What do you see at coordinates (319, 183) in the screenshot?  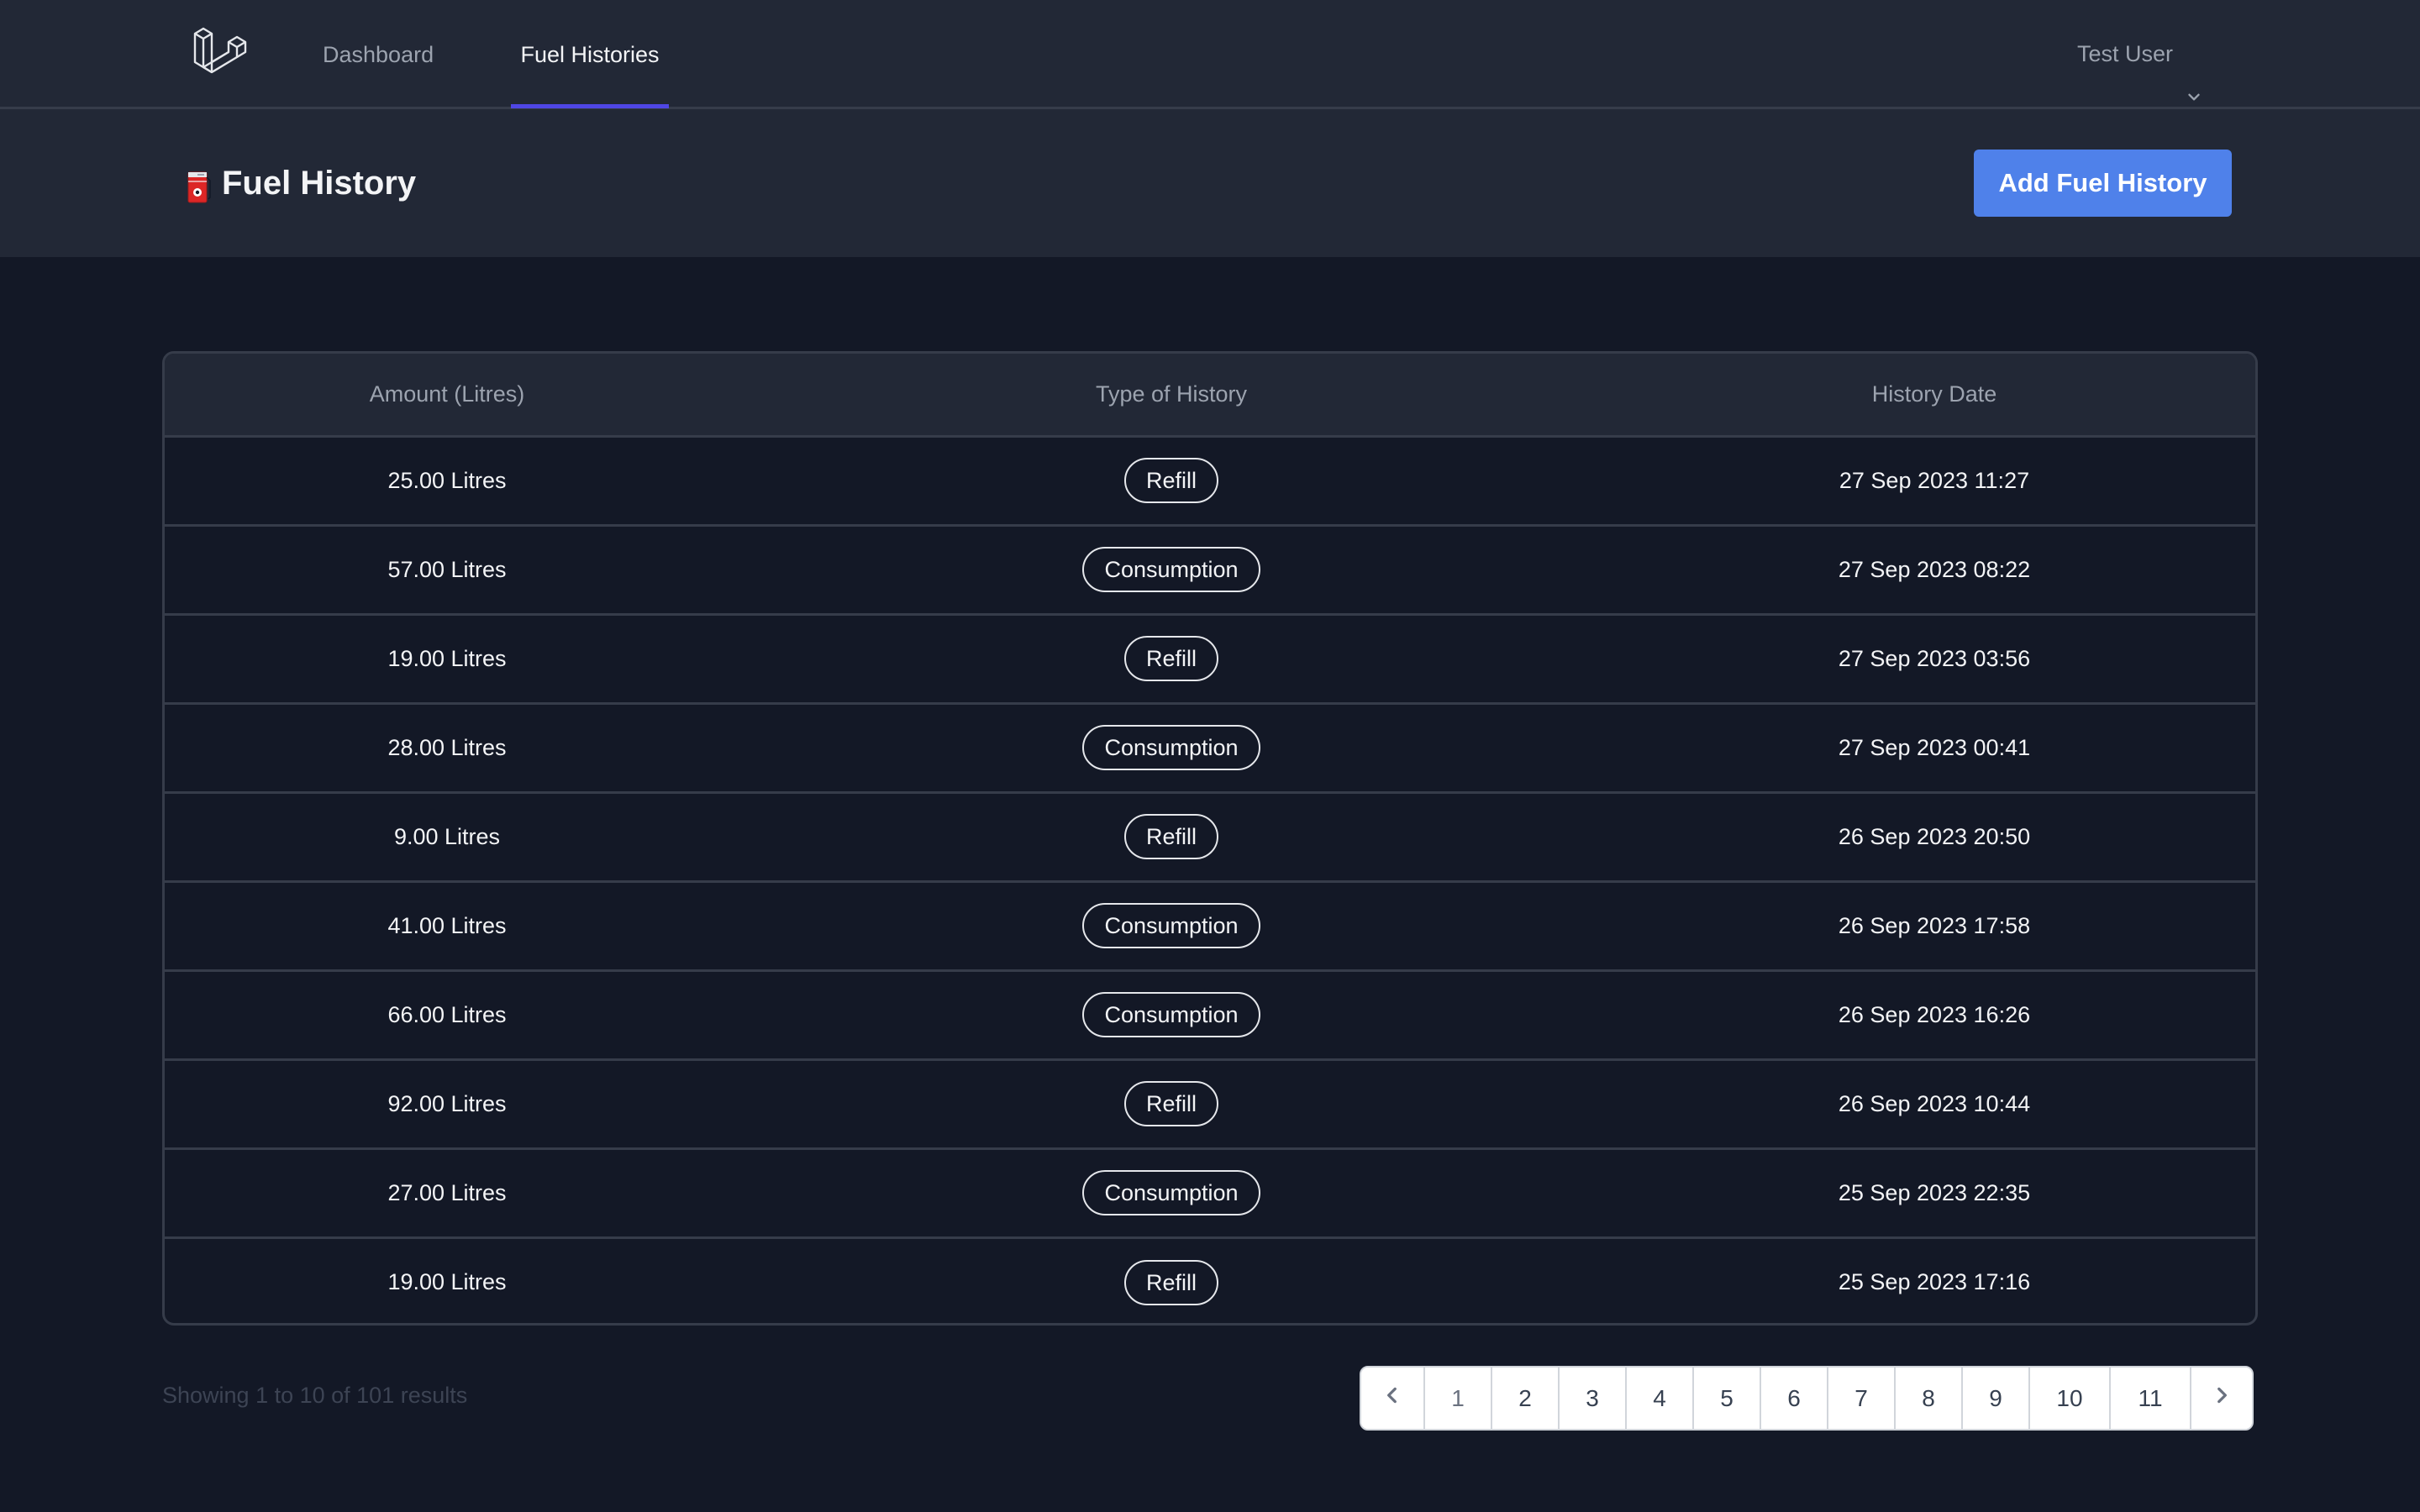 I see `page-title-text: Fuel History` at bounding box center [319, 183].